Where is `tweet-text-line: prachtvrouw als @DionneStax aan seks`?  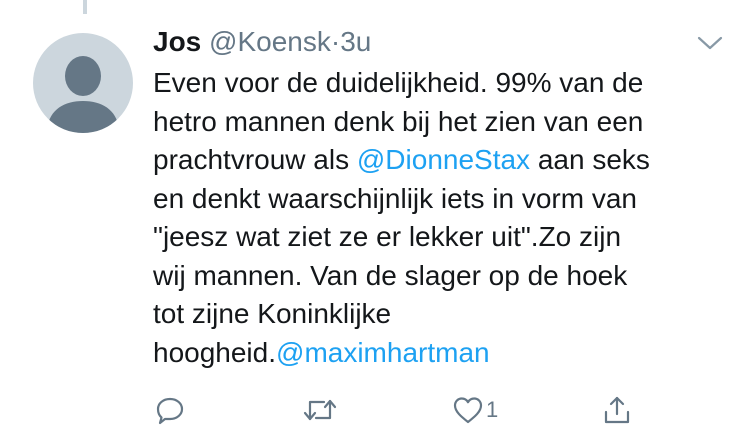 tweet-text-line: prachtvrouw als @DionneStax aan seks is located at coordinates (443, 160).